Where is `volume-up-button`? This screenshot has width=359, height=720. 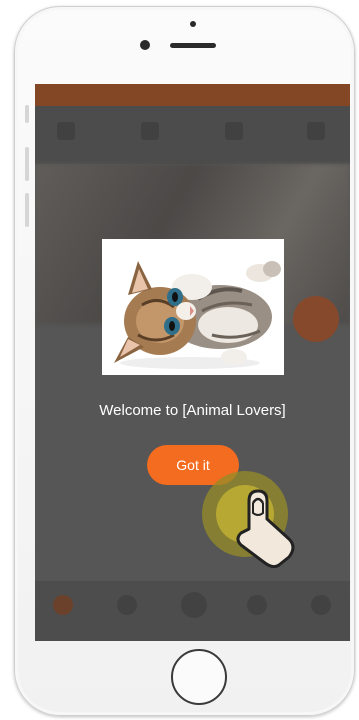
volume-up-button is located at coordinates (27, 164).